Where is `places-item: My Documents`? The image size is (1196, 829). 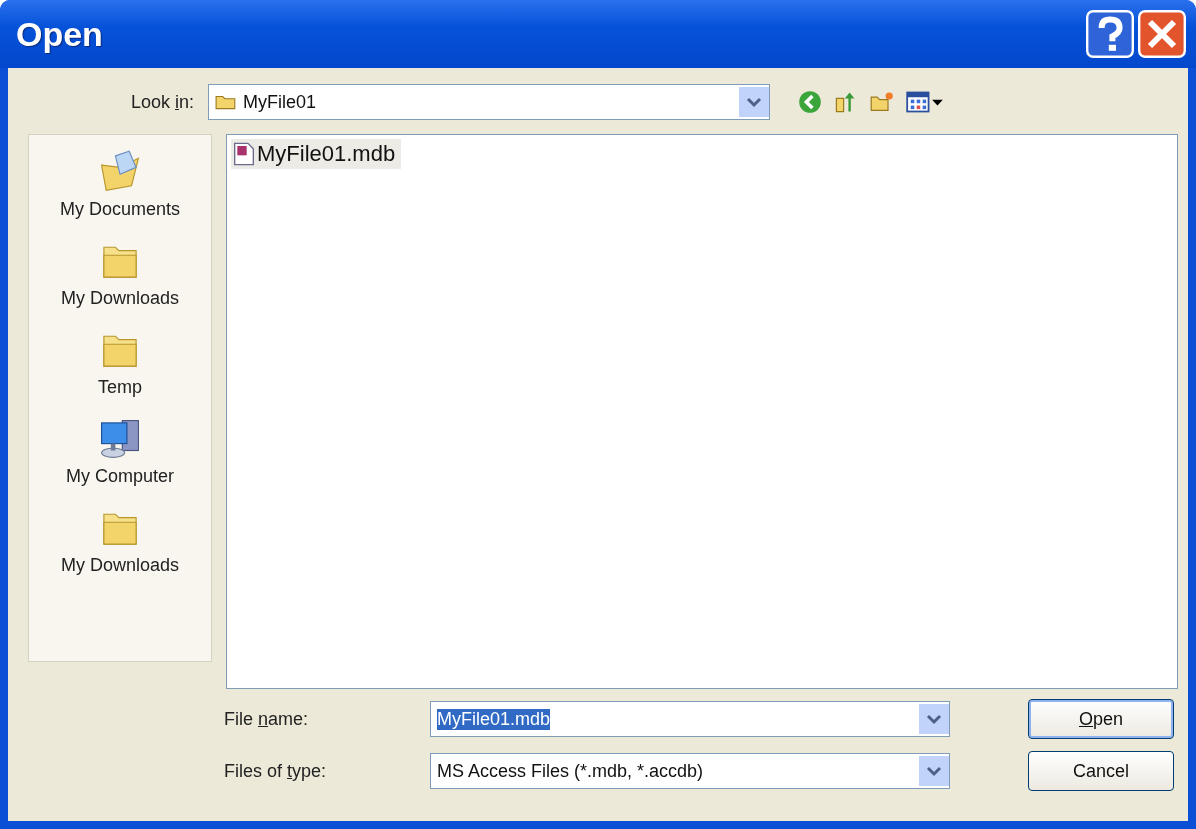 places-item: My Documents is located at coordinates (119, 184).